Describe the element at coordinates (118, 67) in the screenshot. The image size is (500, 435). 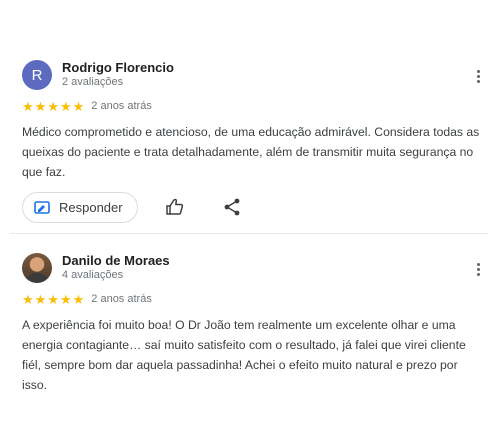
I see `reviewer-name: Rodrigo Florencio` at that location.